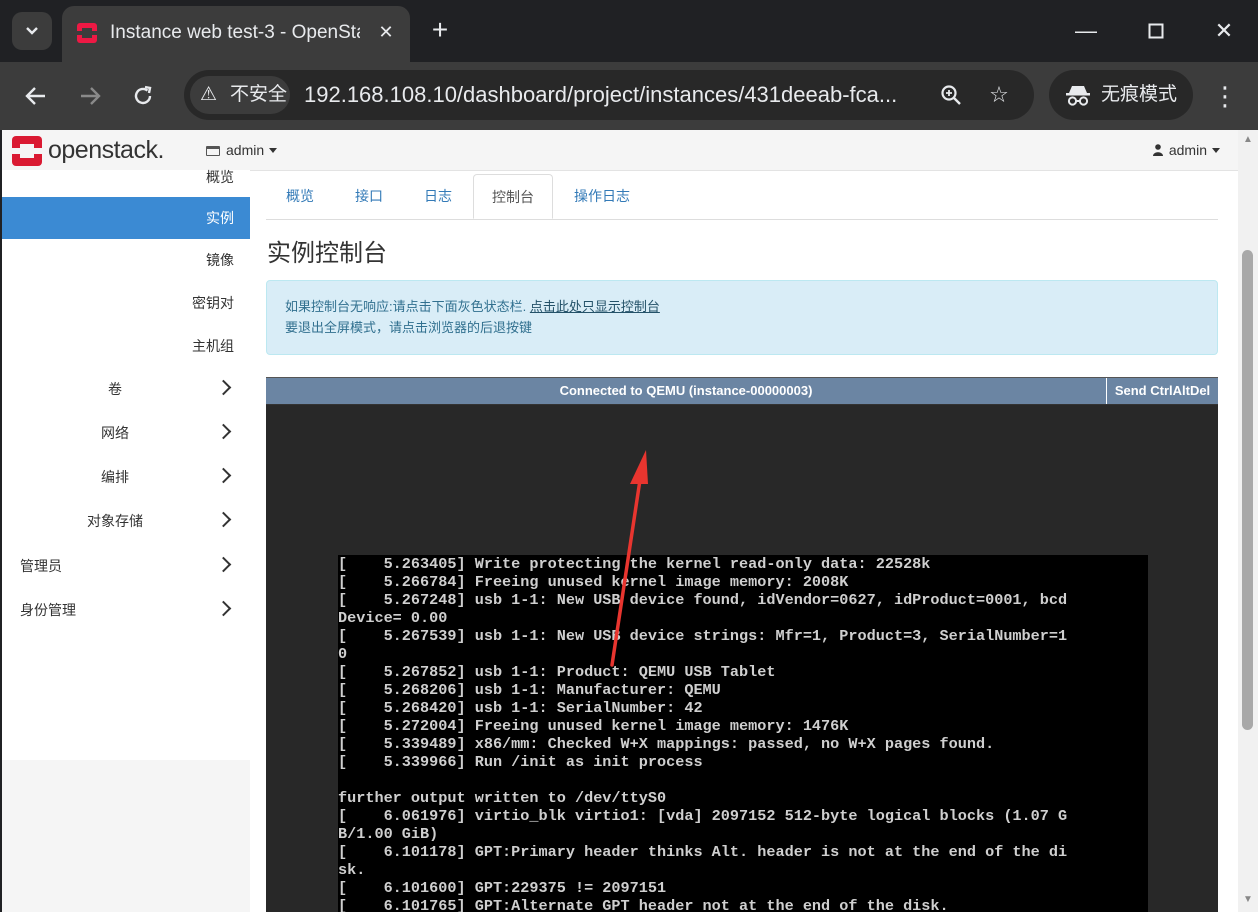  What do you see at coordinates (126, 260) in the screenshot?
I see `sidebar-item-images: 镜像` at bounding box center [126, 260].